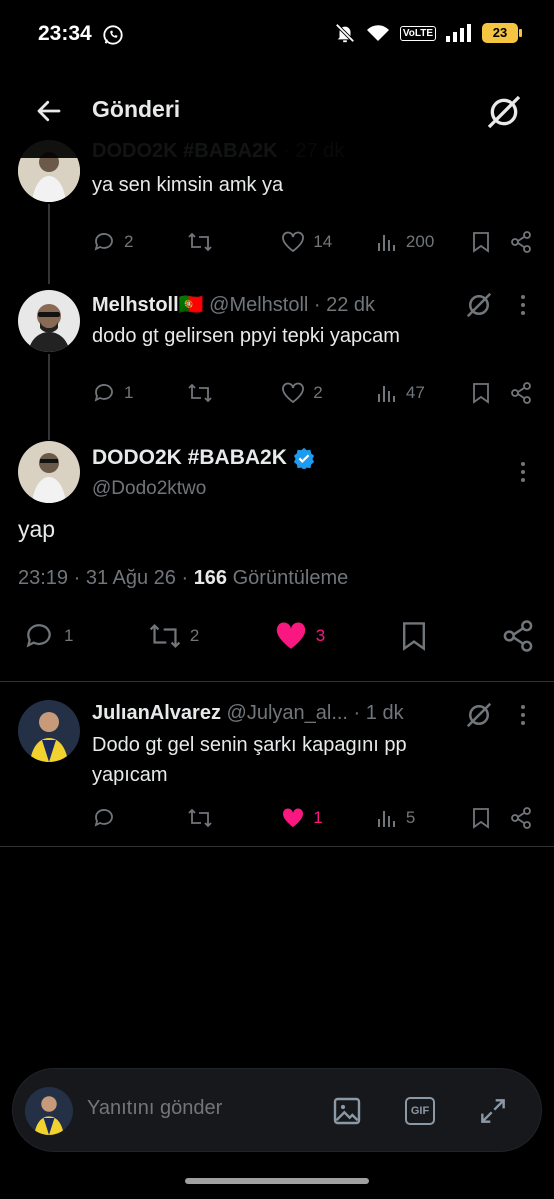 The width and height of the screenshot is (554, 1199). I want to click on tweet-meta: 23:19 · 31 Ağu 26 · 166 Görüntüleme, so click(183, 578).